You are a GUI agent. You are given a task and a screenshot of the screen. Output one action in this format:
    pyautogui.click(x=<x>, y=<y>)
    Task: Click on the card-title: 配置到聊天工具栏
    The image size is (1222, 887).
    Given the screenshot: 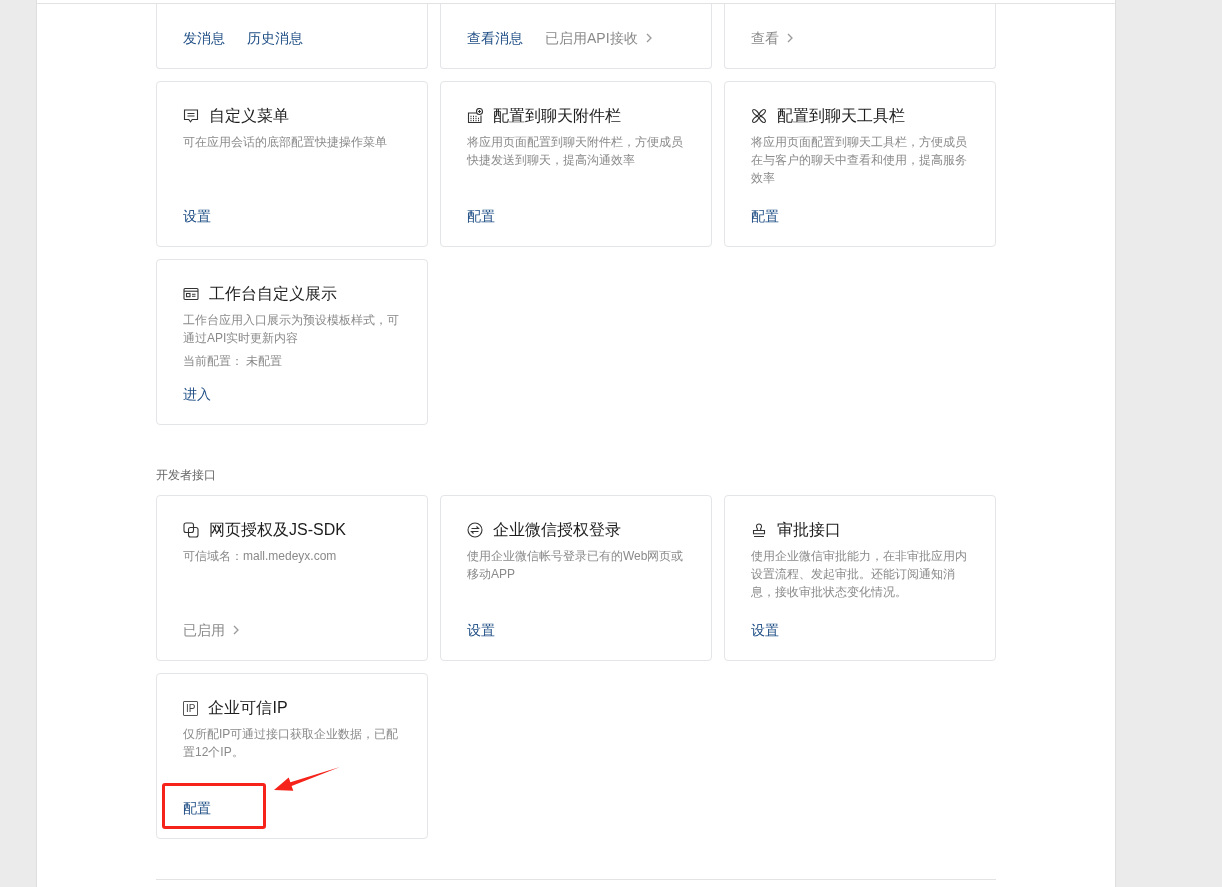 What is the action you would take?
    pyautogui.click(x=841, y=116)
    